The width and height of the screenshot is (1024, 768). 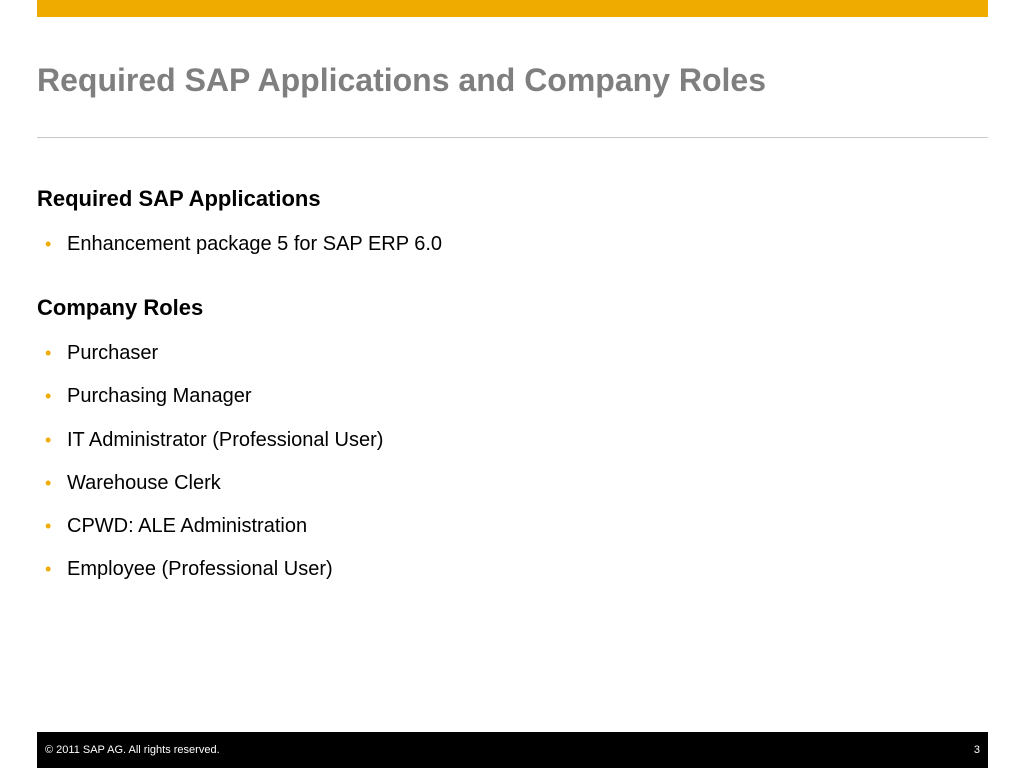 What do you see at coordinates (255, 244) in the screenshot?
I see `list-item-text: Enhancement package 5 for SAP ERP 6.0` at bounding box center [255, 244].